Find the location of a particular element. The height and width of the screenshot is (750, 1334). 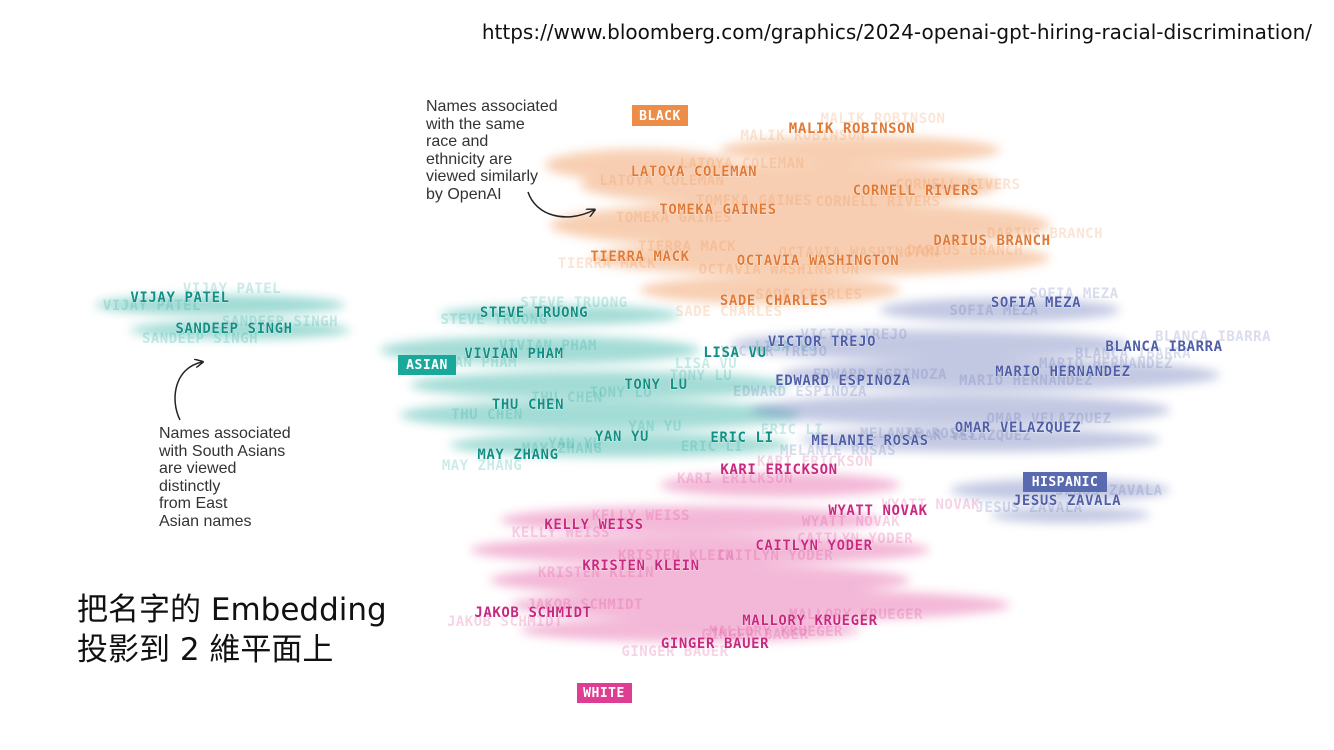

group-tag-black-text: BLACK is located at coordinates (660, 116).